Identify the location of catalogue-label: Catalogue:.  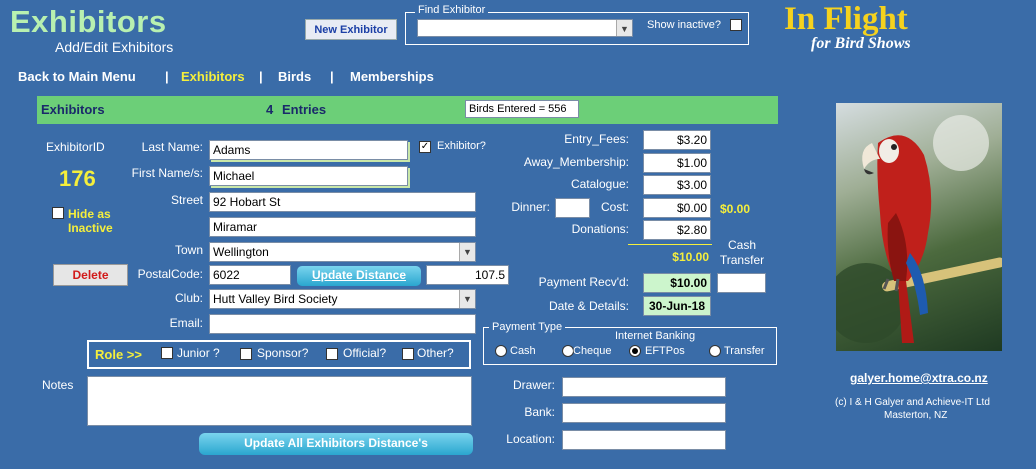
(599, 184).